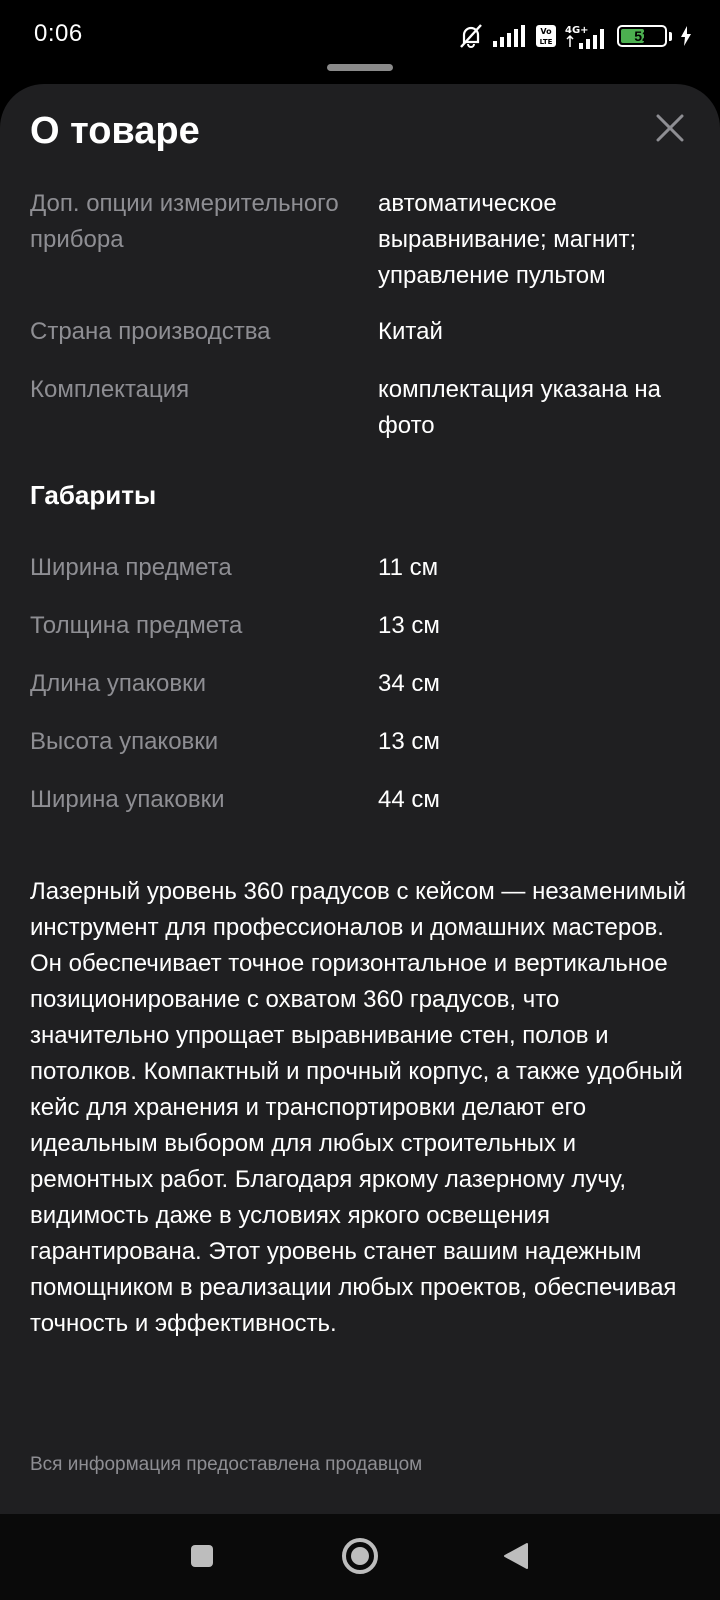  Describe the element at coordinates (93, 495) in the screenshot. I see `dimensions-section-title: Габариты` at that location.